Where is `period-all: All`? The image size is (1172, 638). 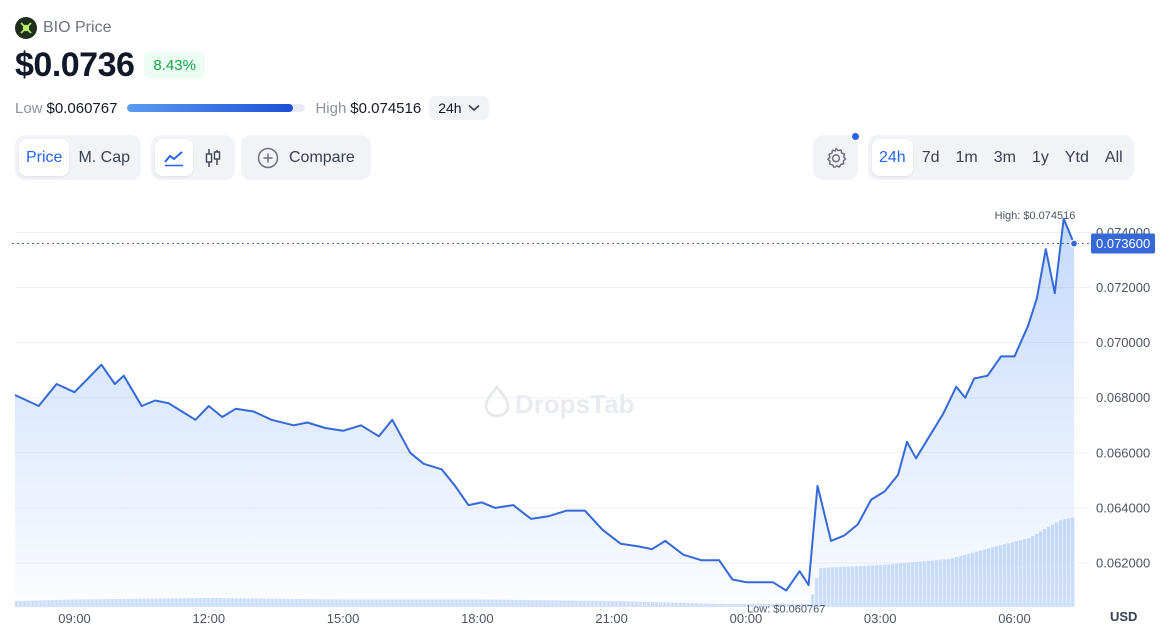
period-all: All is located at coordinates (1114, 157).